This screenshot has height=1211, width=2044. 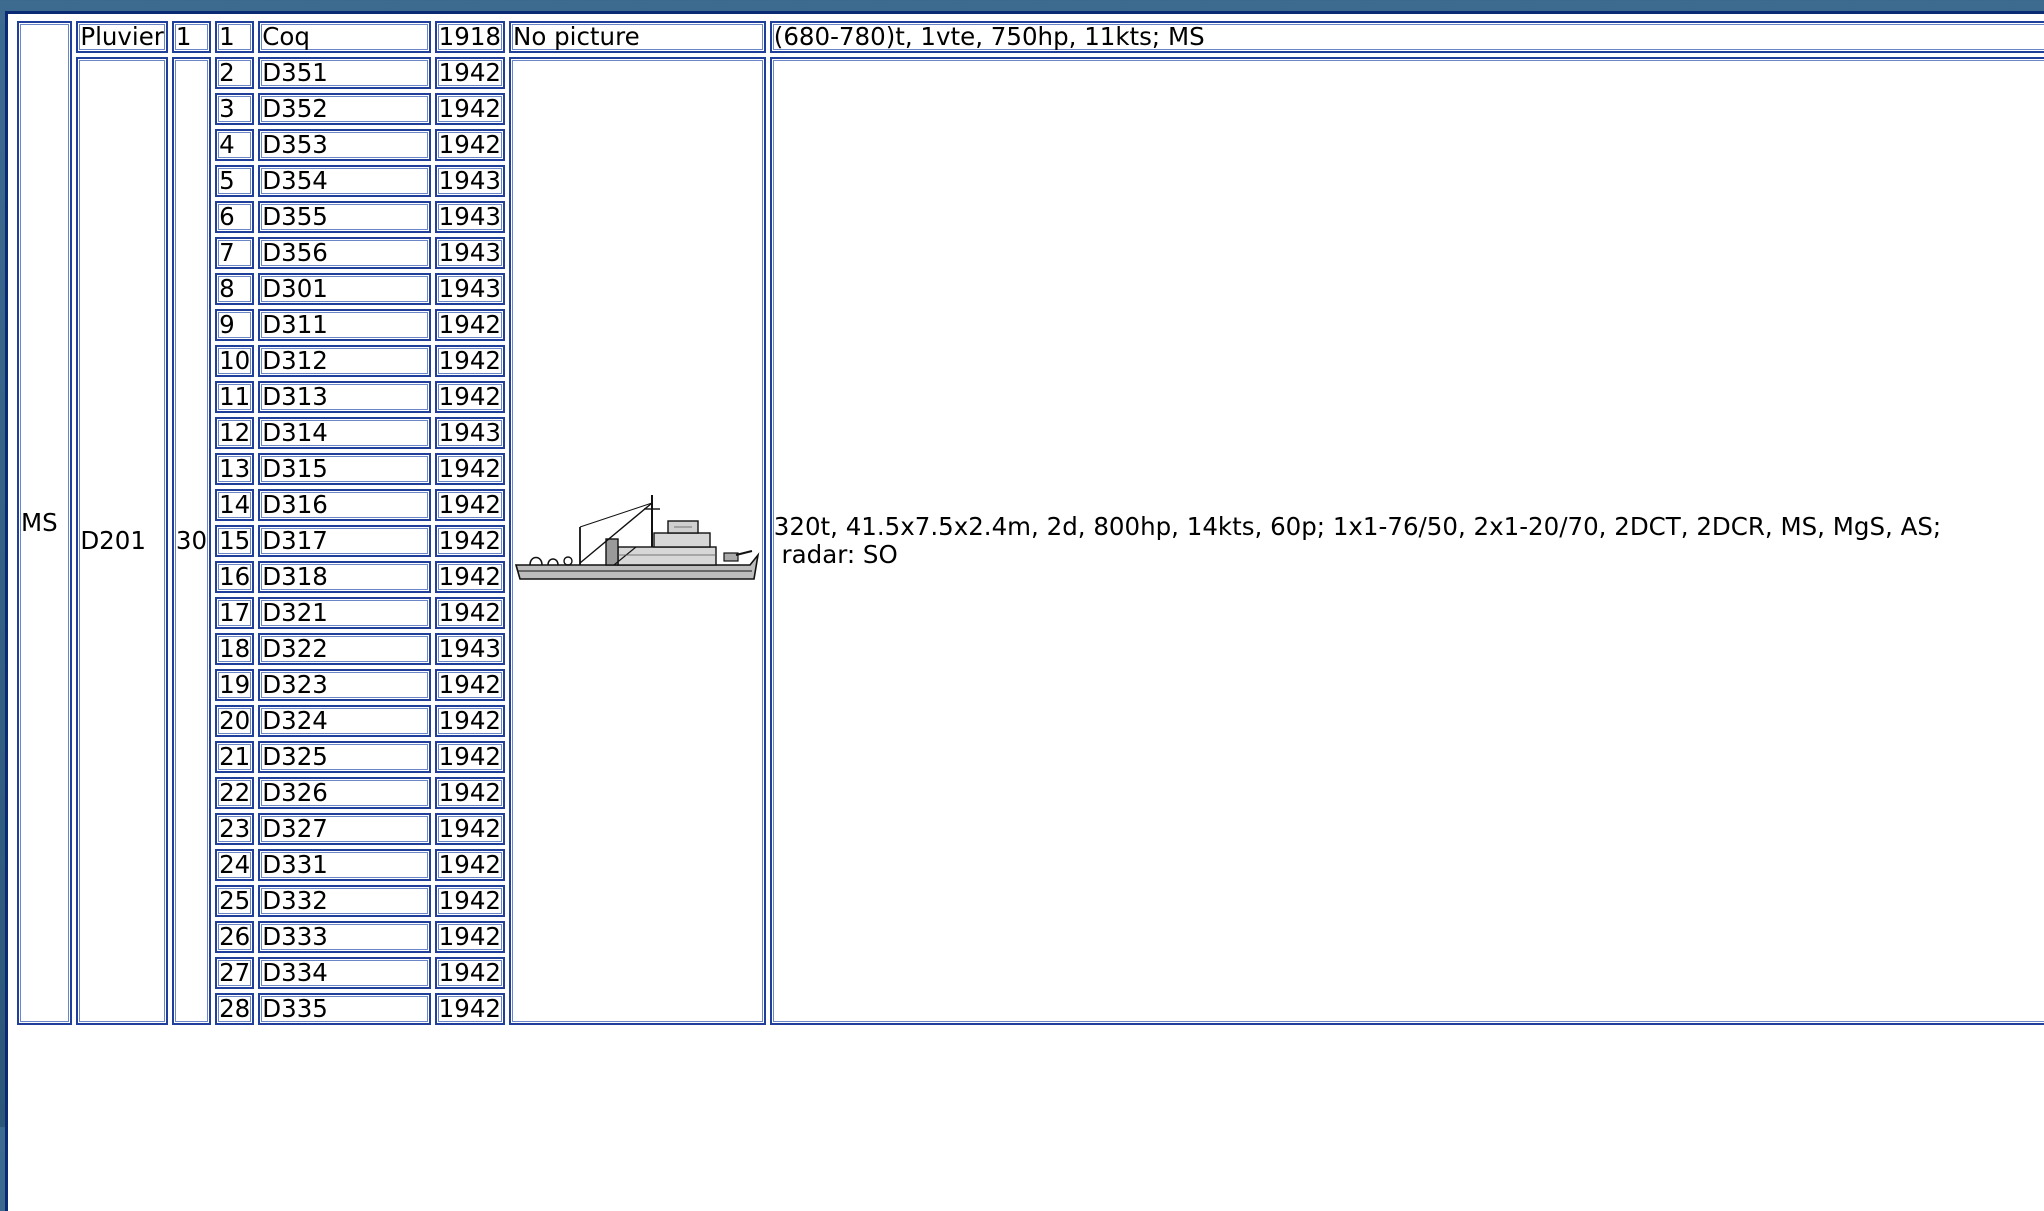 What do you see at coordinates (235, 397) in the screenshot?
I see `ship-number-cell: 11` at bounding box center [235, 397].